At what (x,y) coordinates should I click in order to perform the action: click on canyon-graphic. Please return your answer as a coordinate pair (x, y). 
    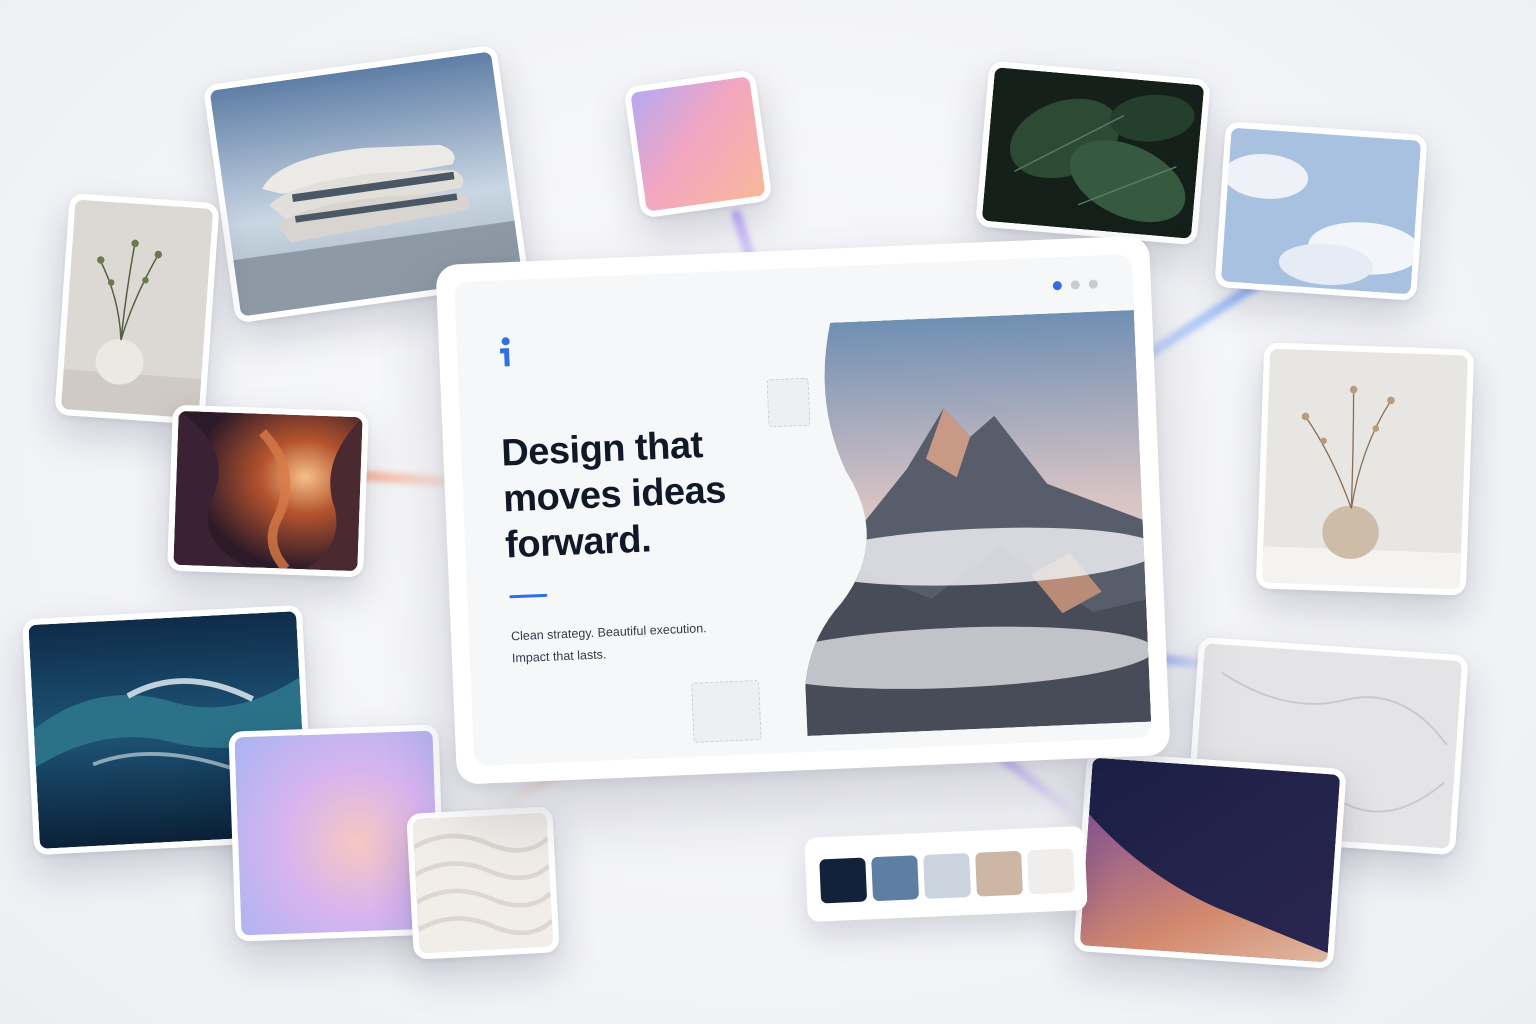
    Looking at the image, I should click on (268, 491).